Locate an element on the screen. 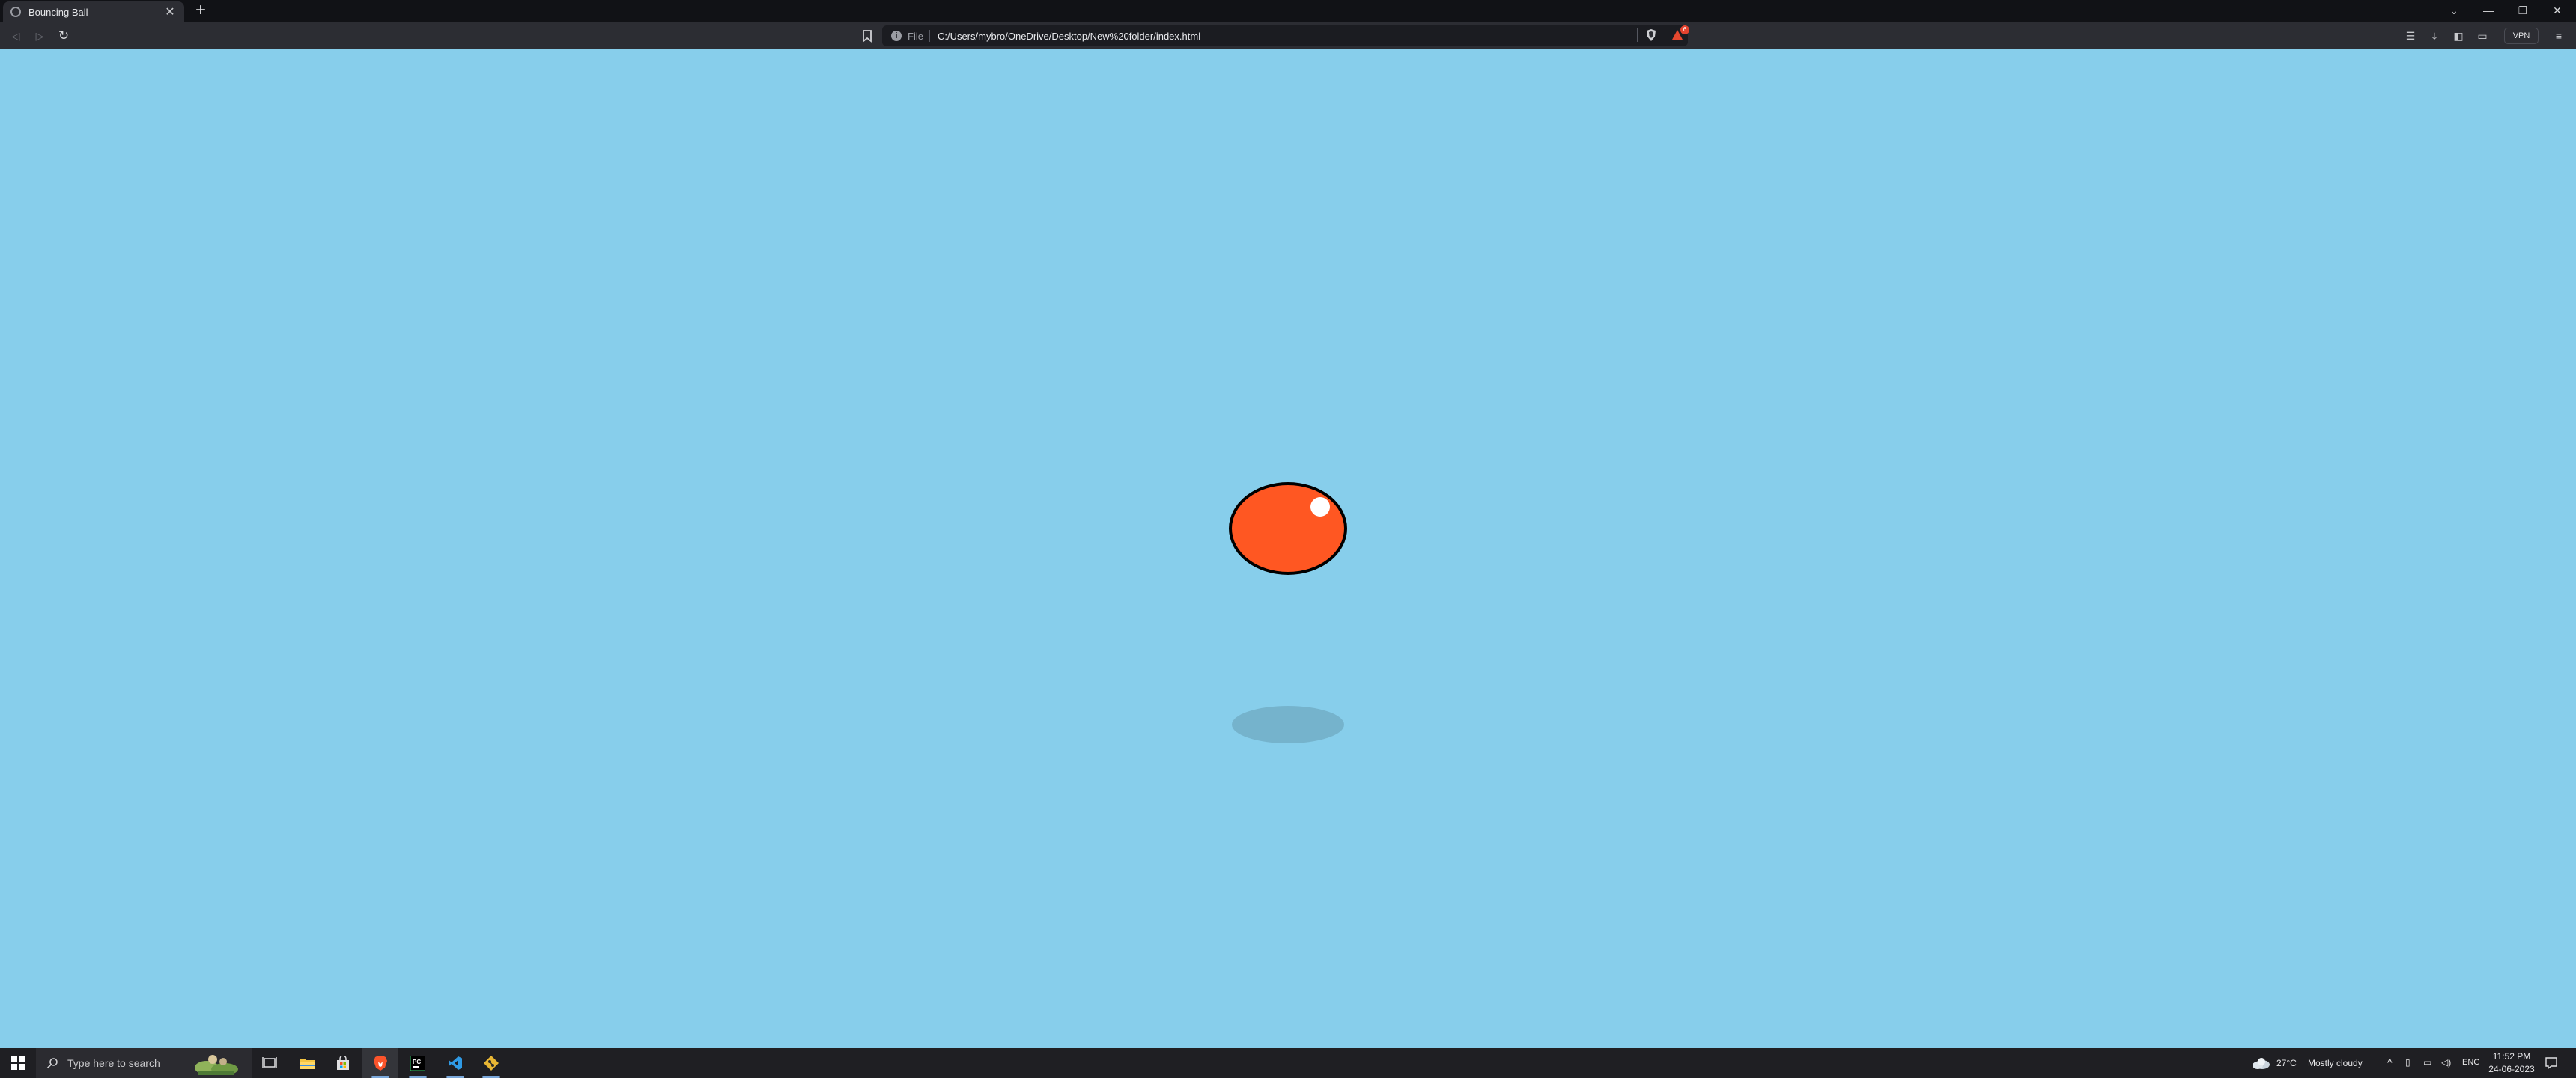  weather-condition: Mostly cloudy is located at coordinates (2335, 1063).